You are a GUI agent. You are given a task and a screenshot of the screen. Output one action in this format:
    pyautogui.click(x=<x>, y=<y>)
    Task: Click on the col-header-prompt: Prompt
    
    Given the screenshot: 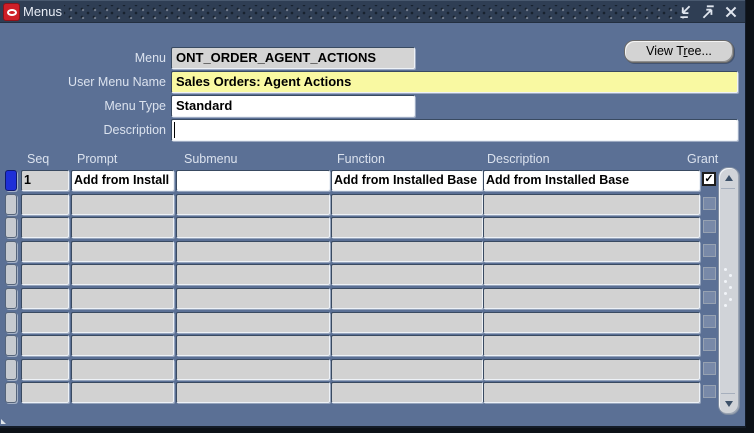 What is the action you would take?
    pyautogui.click(x=97, y=159)
    